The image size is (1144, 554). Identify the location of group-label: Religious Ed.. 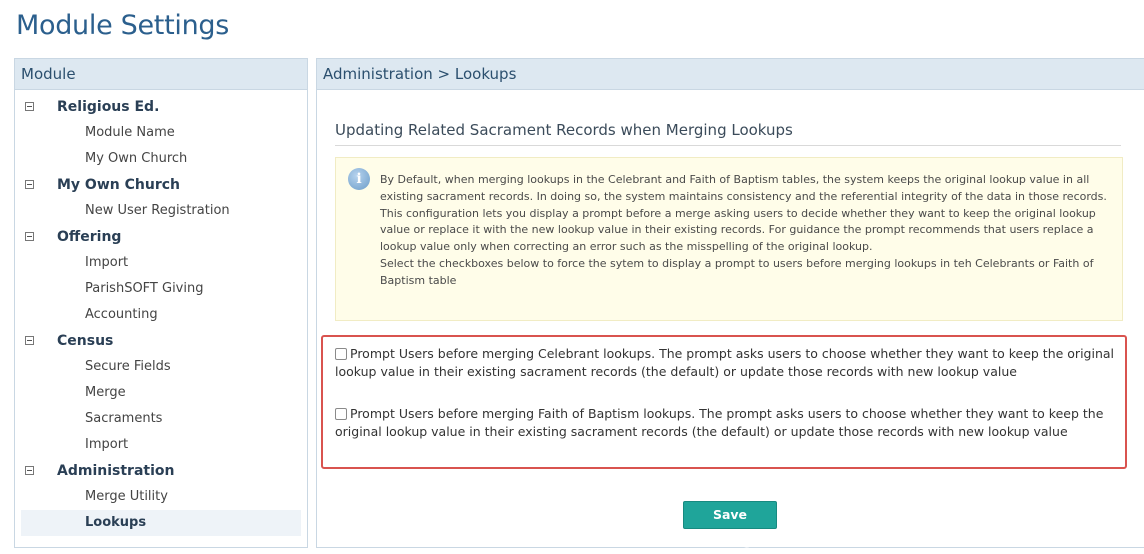
(108, 107).